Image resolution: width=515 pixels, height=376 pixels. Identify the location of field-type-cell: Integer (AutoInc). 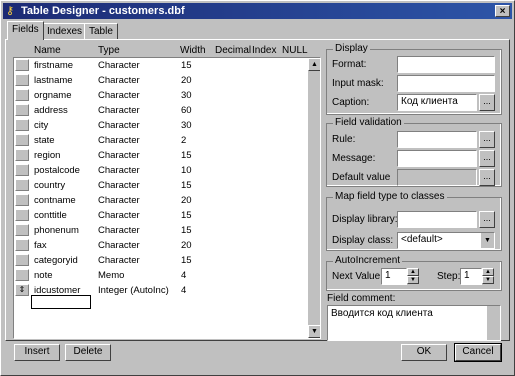
(133, 290).